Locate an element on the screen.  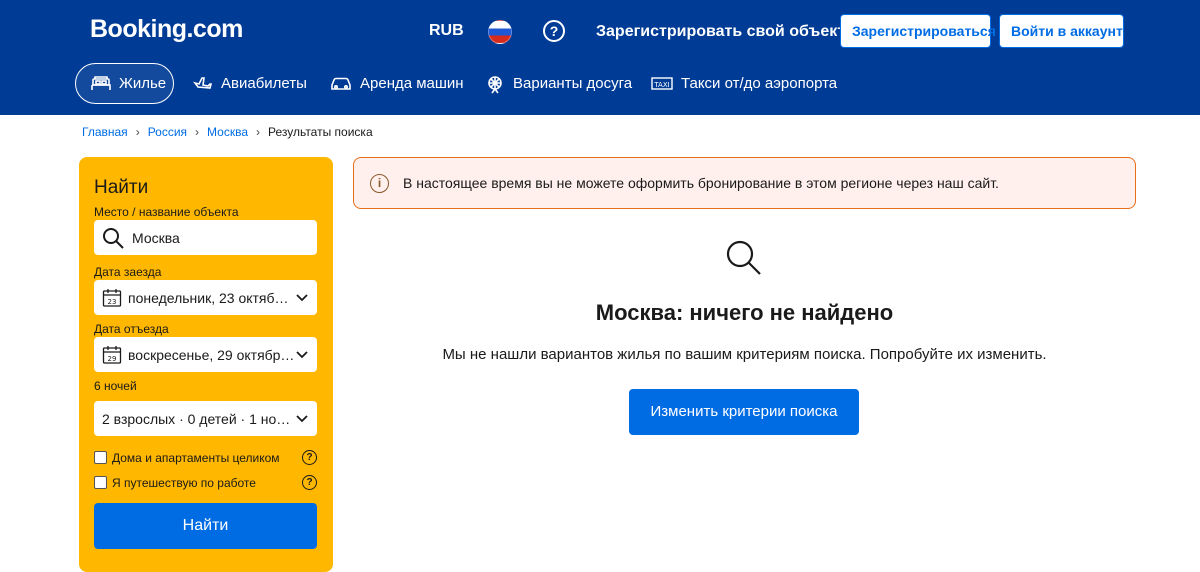
guests-value: 2 взрослых · 0 детей · 1 номер is located at coordinates (198, 418).